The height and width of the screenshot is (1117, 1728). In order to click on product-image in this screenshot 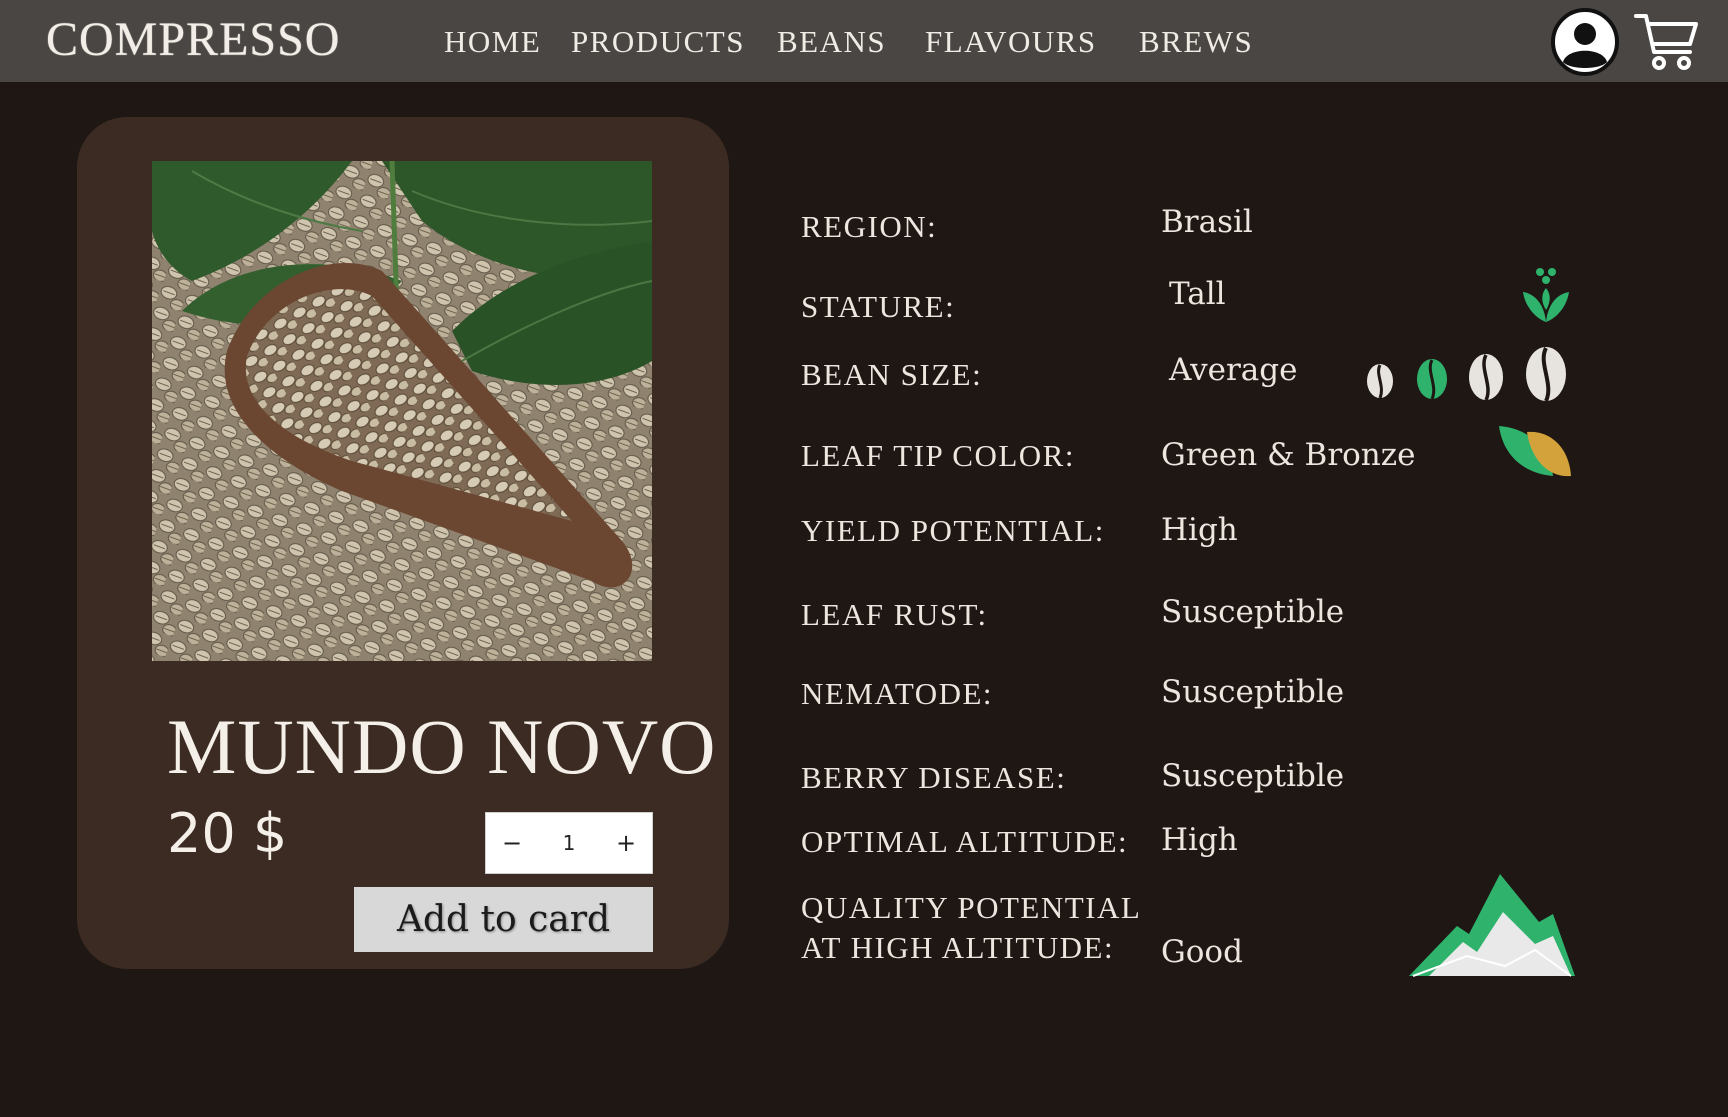, I will do `click(402, 411)`.